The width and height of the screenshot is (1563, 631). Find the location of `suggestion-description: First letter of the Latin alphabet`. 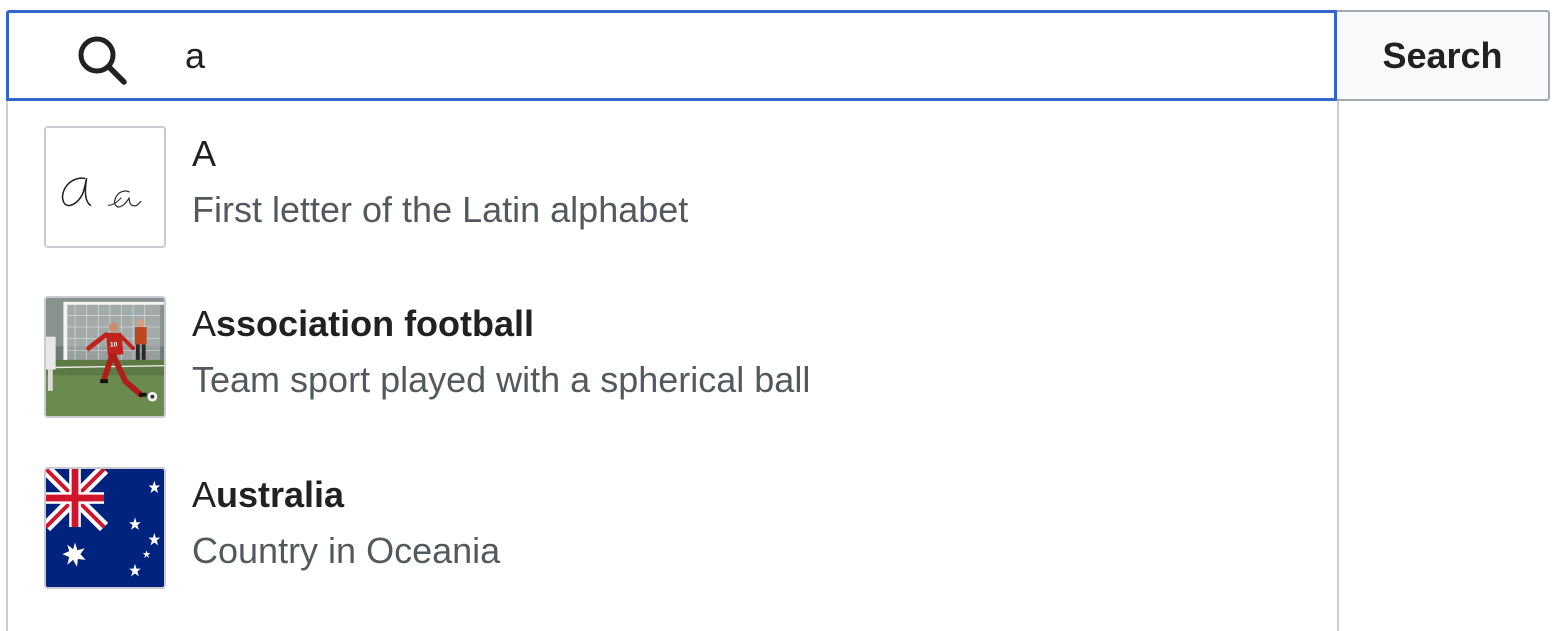

suggestion-description: First letter of the Latin alphabet is located at coordinates (440, 209).